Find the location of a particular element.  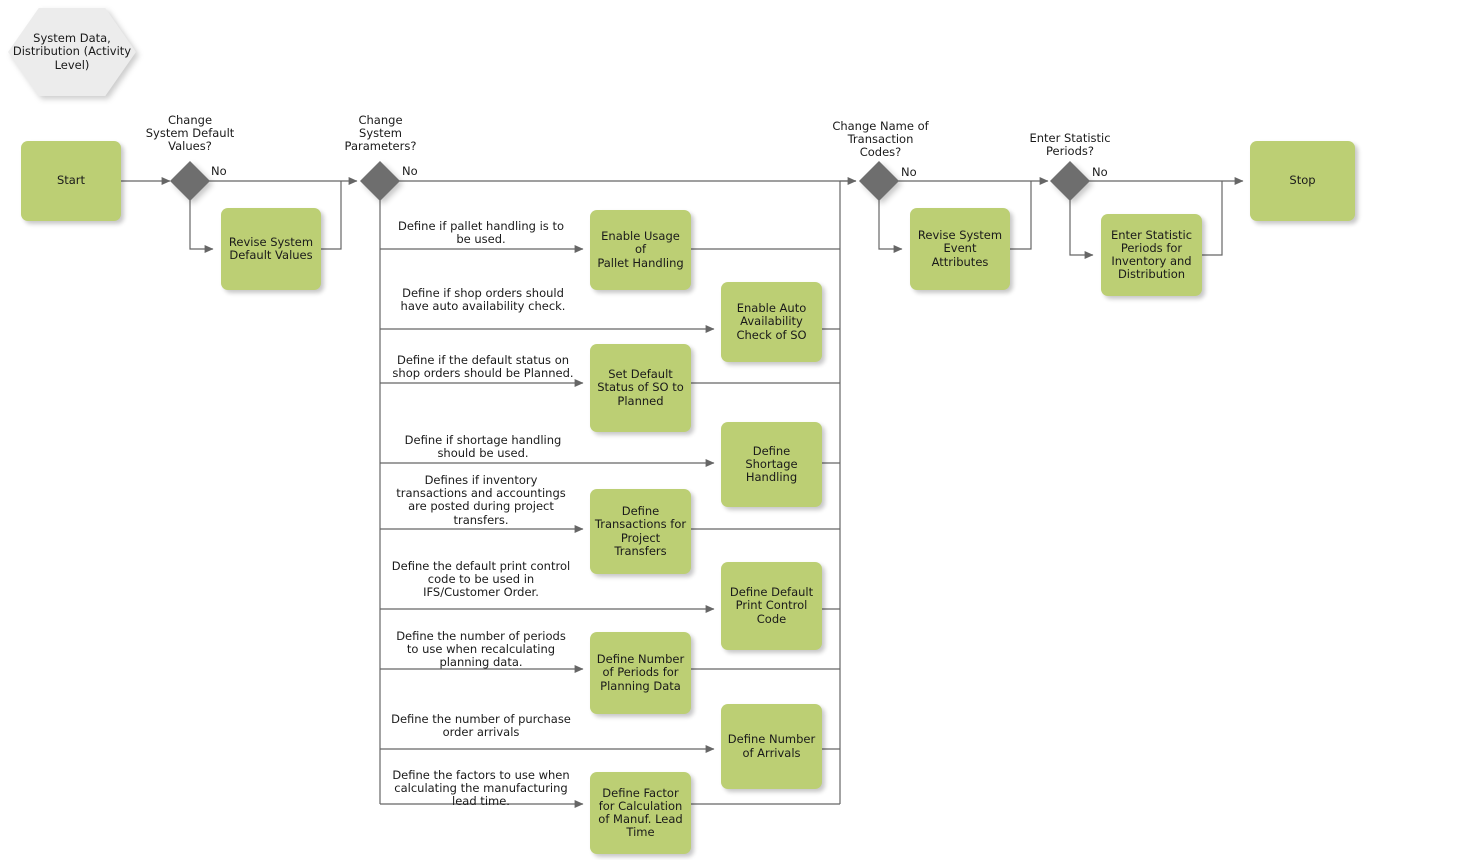

task-label: Define Default Print Control Code is located at coordinates (771, 605).